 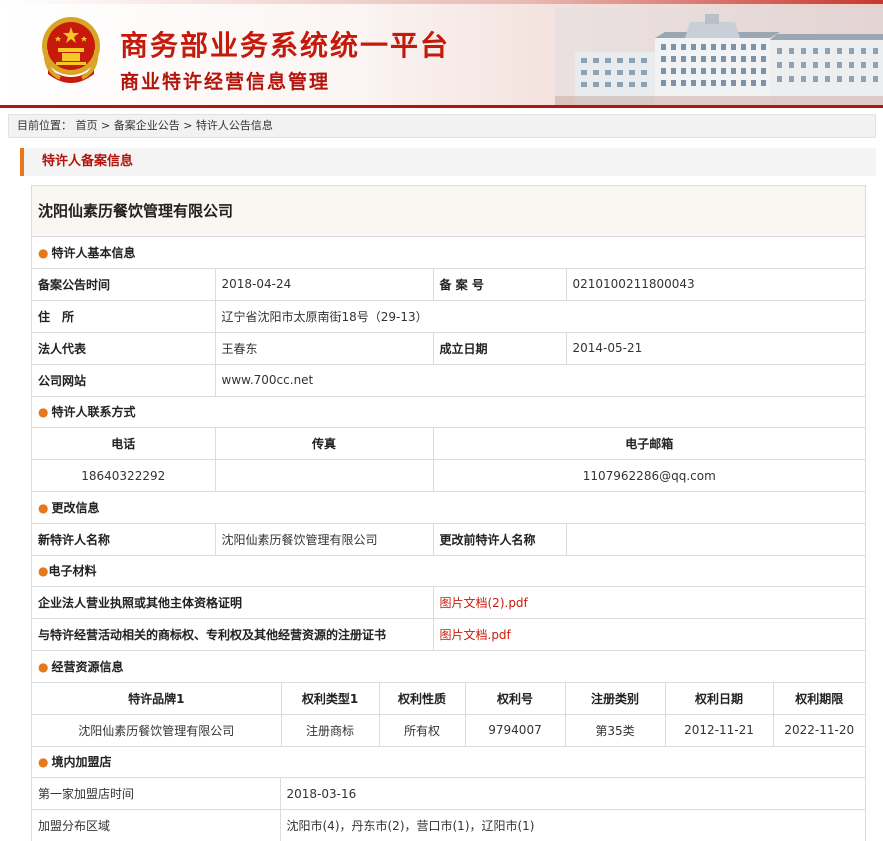 What do you see at coordinates (648, 443) in the screenshot?
I see `email-label: 电子邮箱` at bounding box center [648, 443].